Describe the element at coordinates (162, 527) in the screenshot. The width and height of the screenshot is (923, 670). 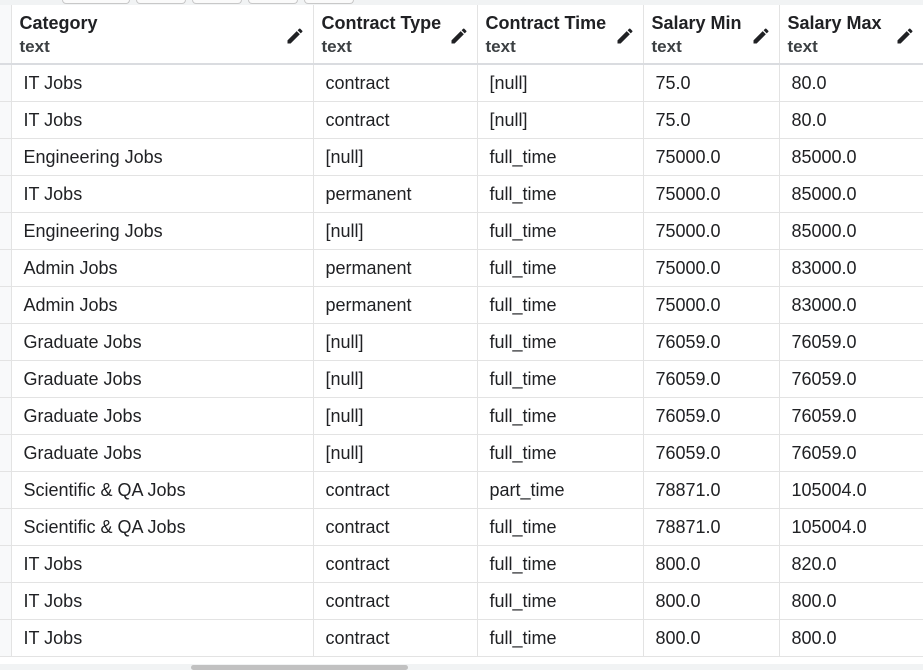
I see `table-cell: Scientific & QA Jobs` at that location.